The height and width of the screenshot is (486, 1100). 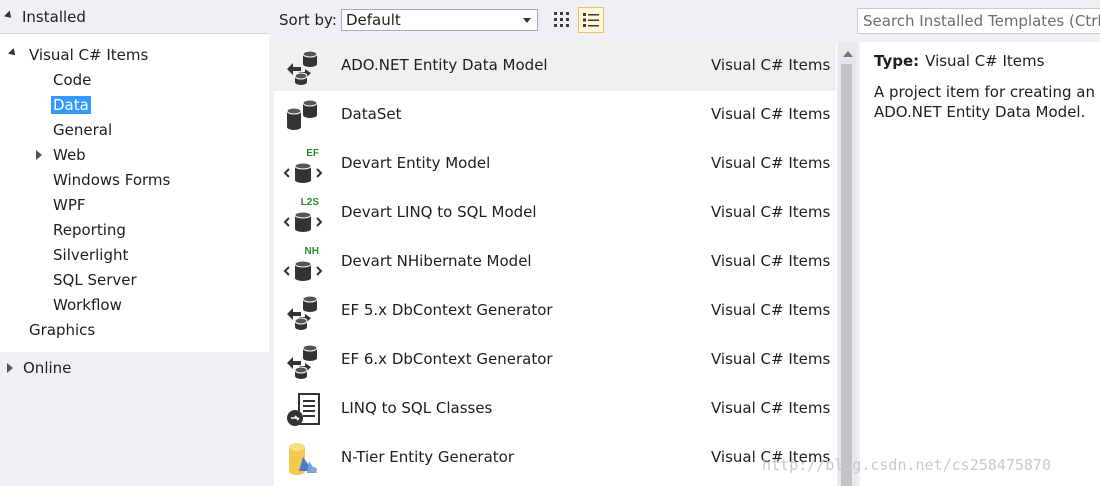 I want to click on tree-item-label: Windows Forms, so click(x=112, y=180).